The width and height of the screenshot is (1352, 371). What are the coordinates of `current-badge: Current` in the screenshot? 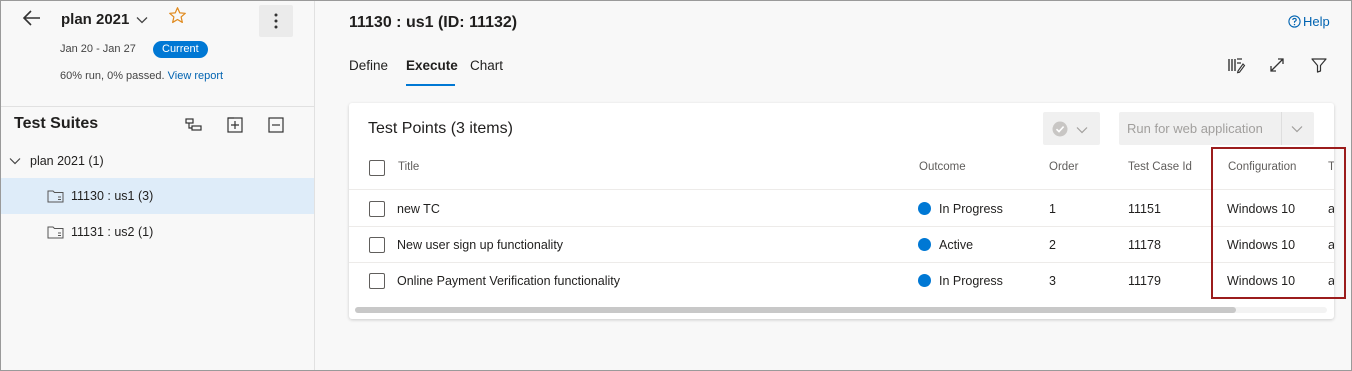 It's located at (180, 49).